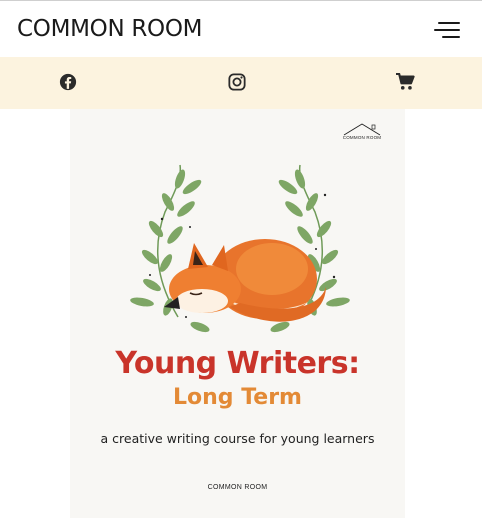 Image resolution: width=482 pixels, height=531 pixels. I want to click on cover-logo-text: COMMON ROOM, so click(362, 137).